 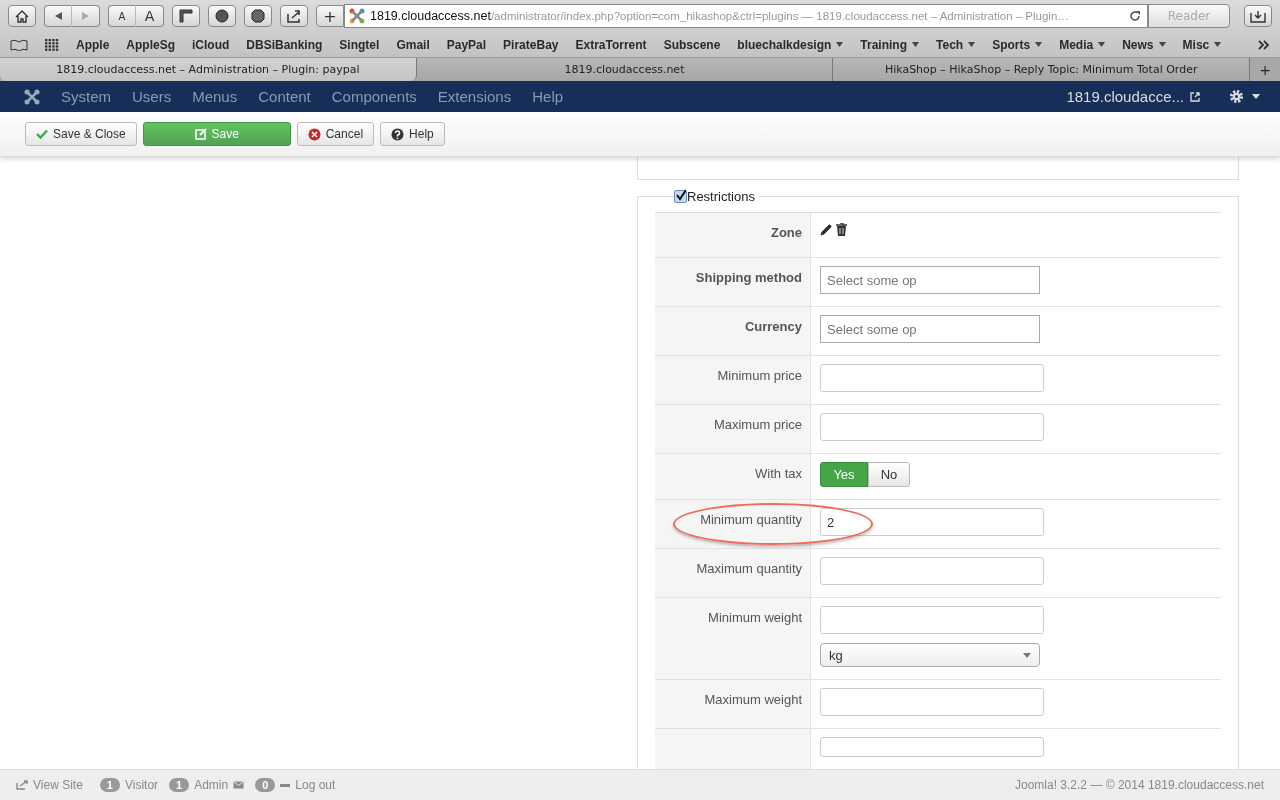 What do you see at coordinates (721, 196) in the screenshot?
I see `fieldset-legend: Restrictions` at bounding box center [721, 196].